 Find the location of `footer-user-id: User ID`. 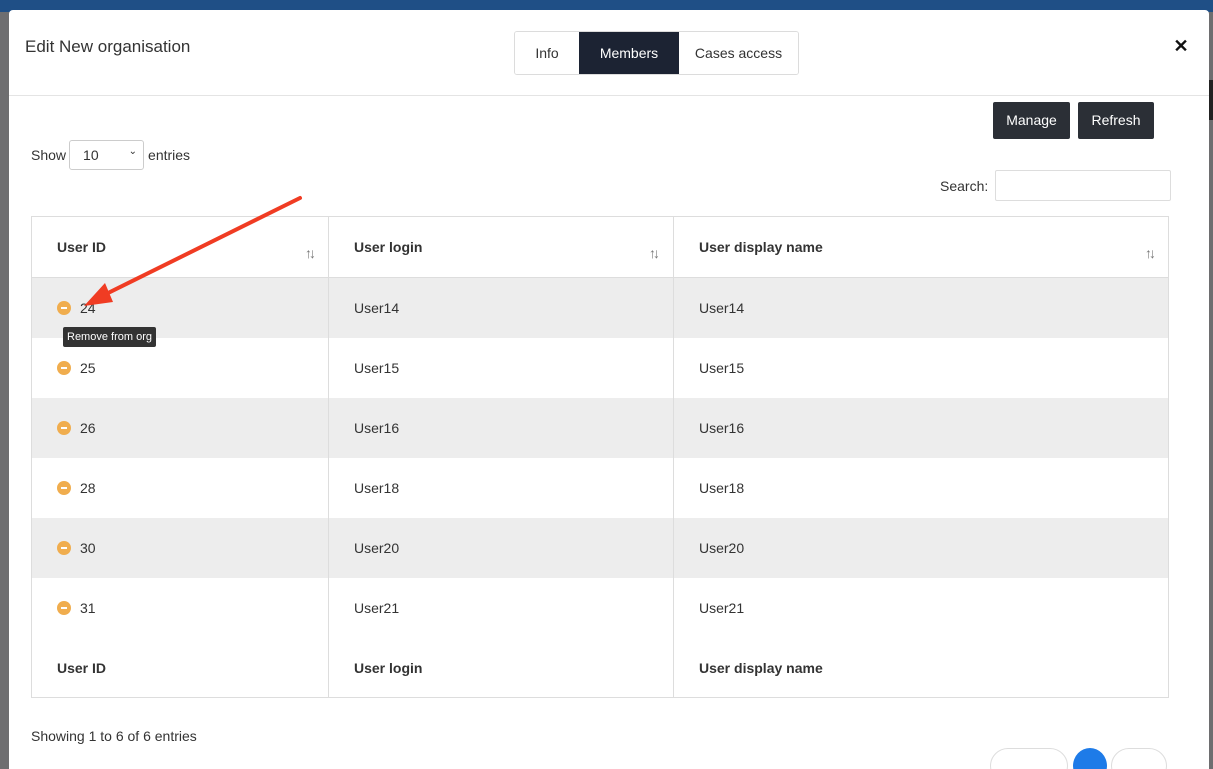

footer-user-id: User ID is located at coordinates (82, 668).